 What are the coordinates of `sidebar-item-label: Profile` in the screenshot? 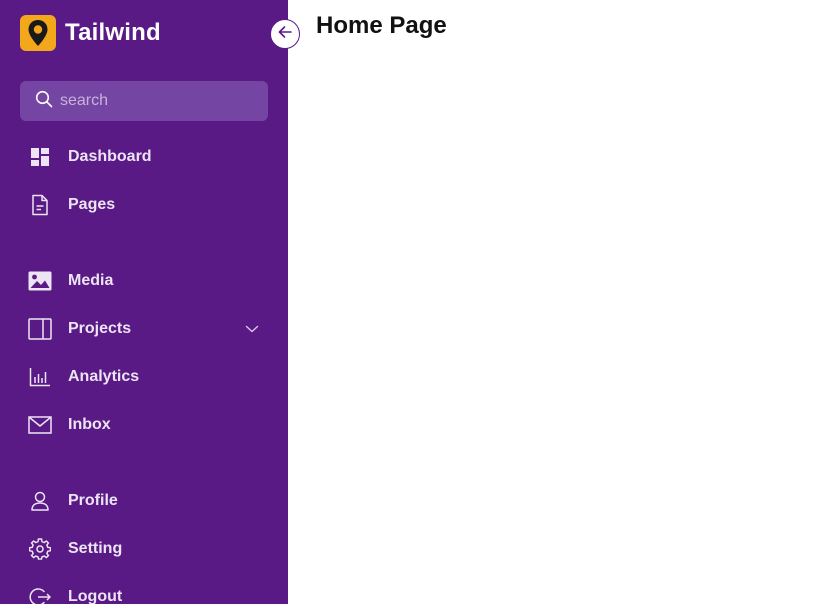 It's located at (93, 500).